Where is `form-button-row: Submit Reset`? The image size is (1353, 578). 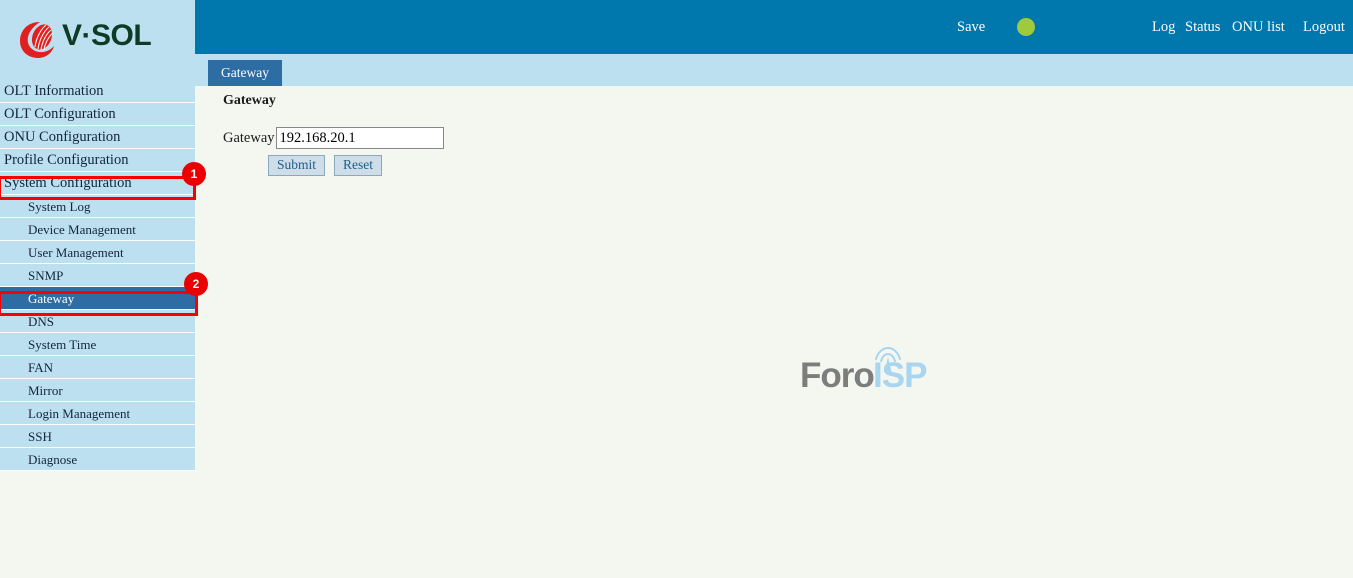 form-button-row: Submit Reset is located at coordinates (327, 165).